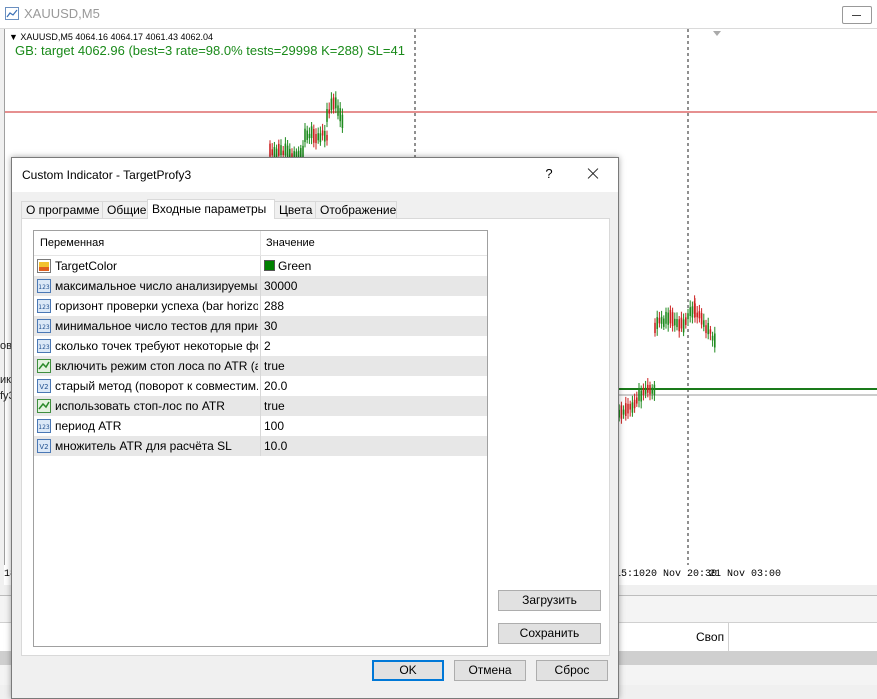  I want to click on param-name: период ATR, so click(88, 426).